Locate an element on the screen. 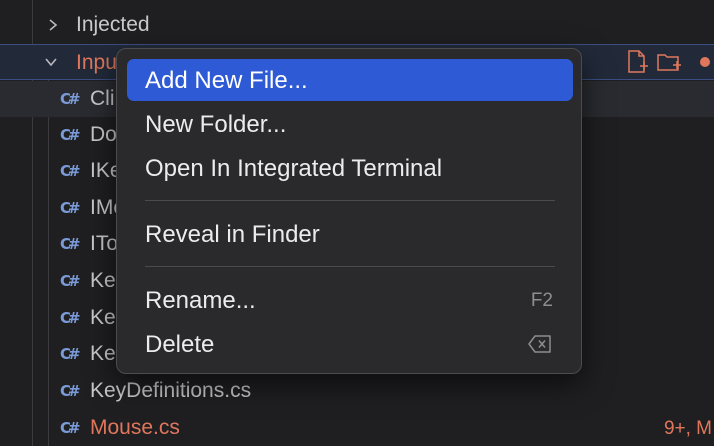 The width and height of the screenshot is (714, 446). menu-item-open-terminal: Open In Integrated Terminal is located at coordinates (350, 168).